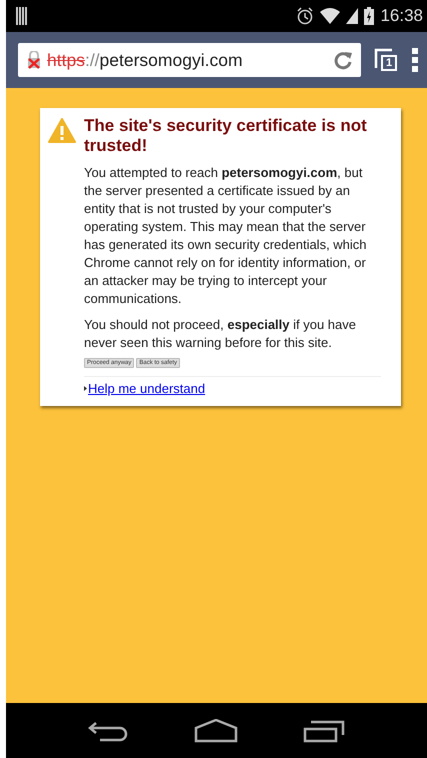 The image size is (427, 758). Describe the element at coordinates (369, 16) in the screenshot. I see `battery-icon` at that location.